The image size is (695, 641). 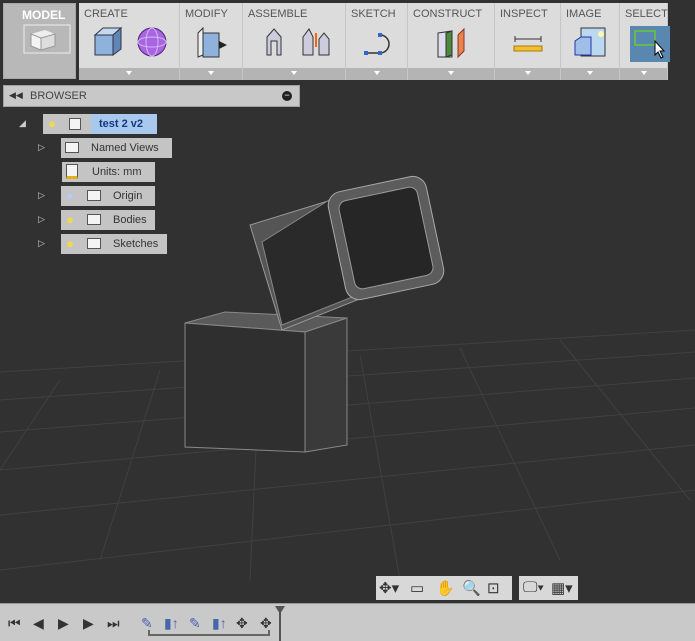 I want to click on component-icon, so click(x=75, y=124).